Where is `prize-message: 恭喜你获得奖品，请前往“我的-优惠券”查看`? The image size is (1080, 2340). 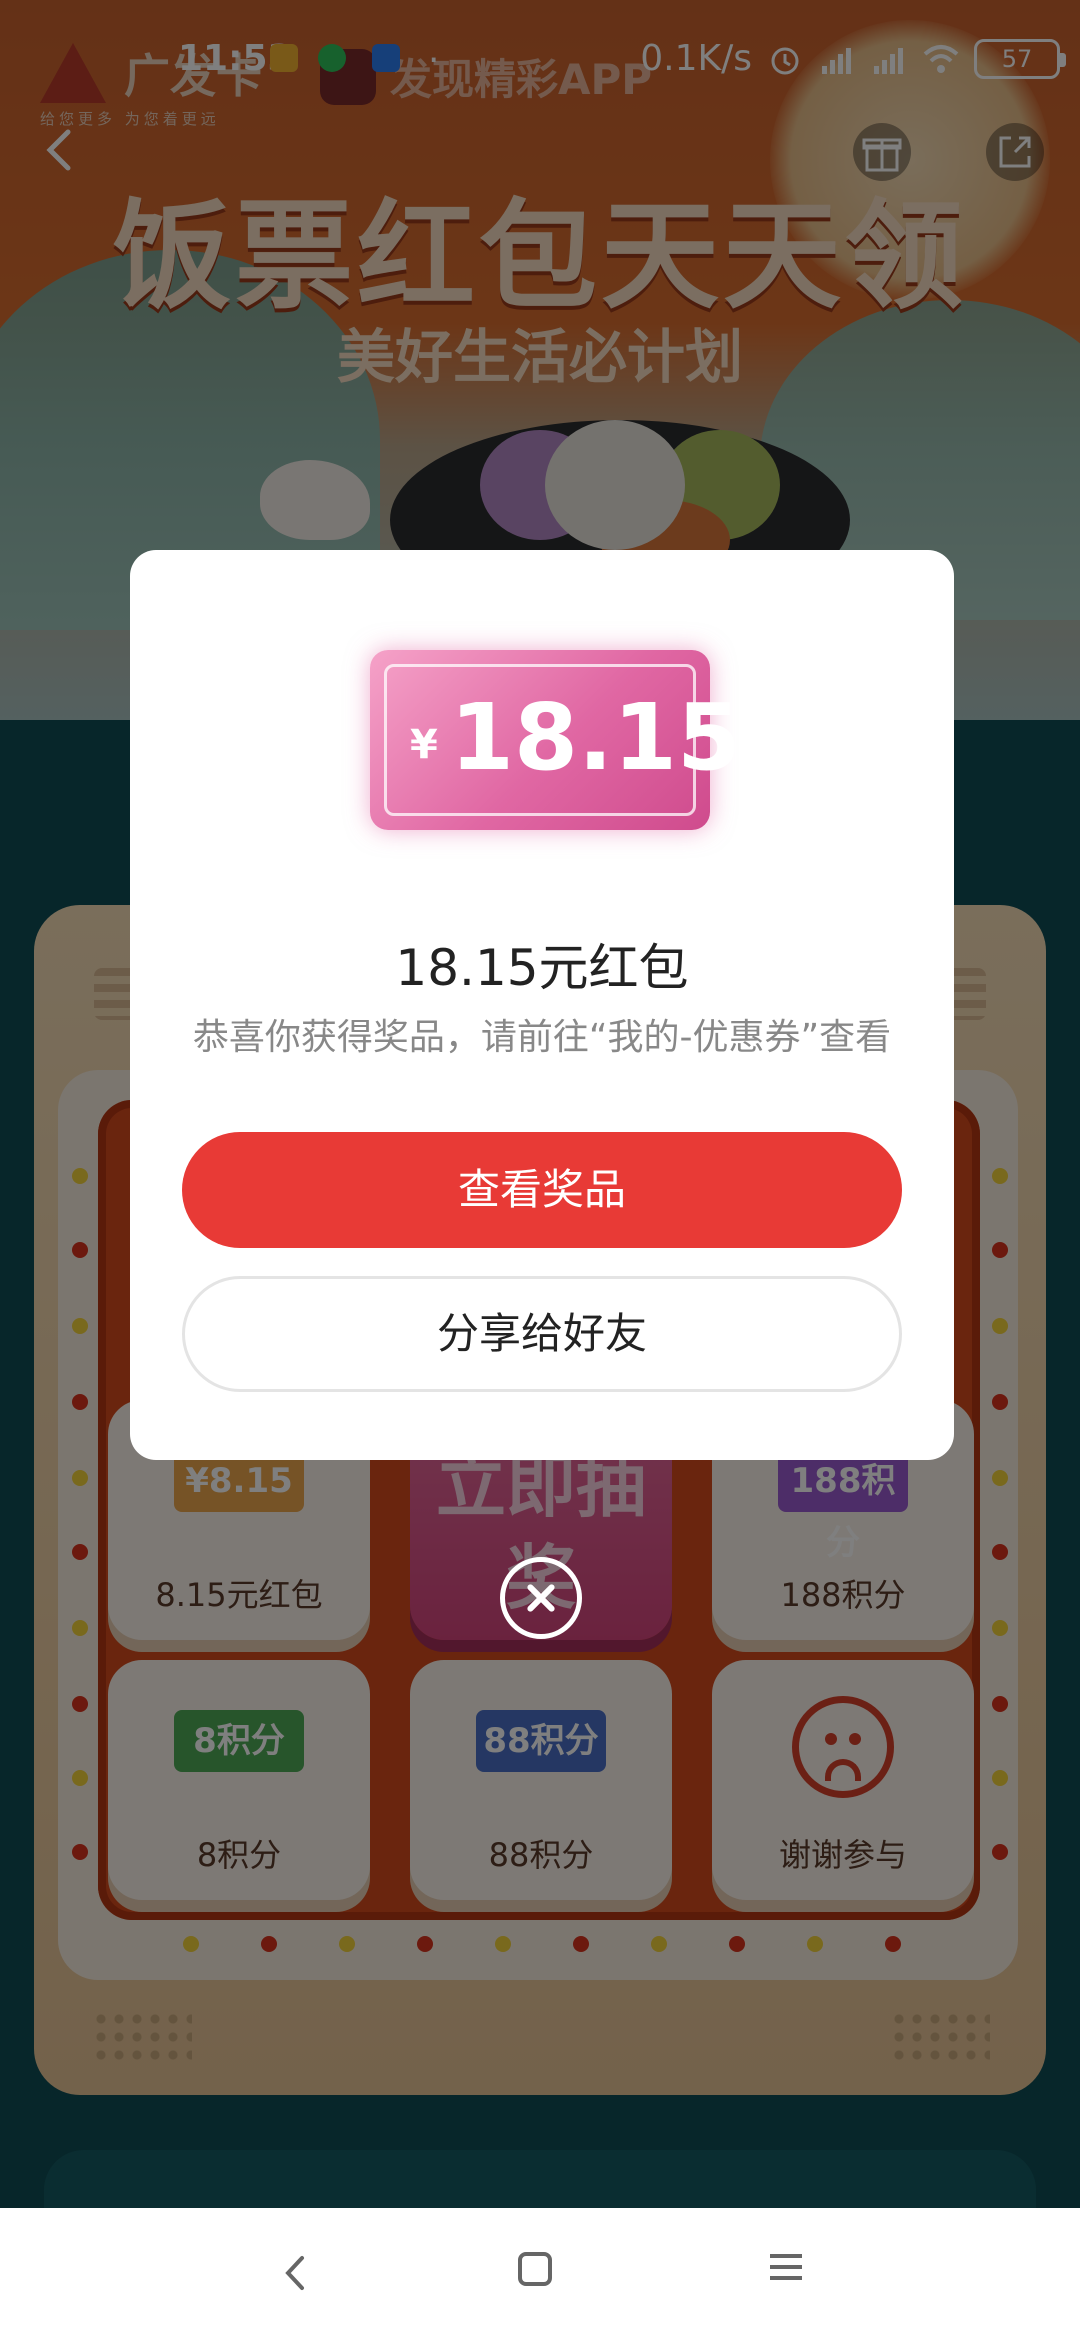 prize-message: 恭喜你获得奖品，请前往“我的-优惠券”查看 is located at coordinates (542, 1037).